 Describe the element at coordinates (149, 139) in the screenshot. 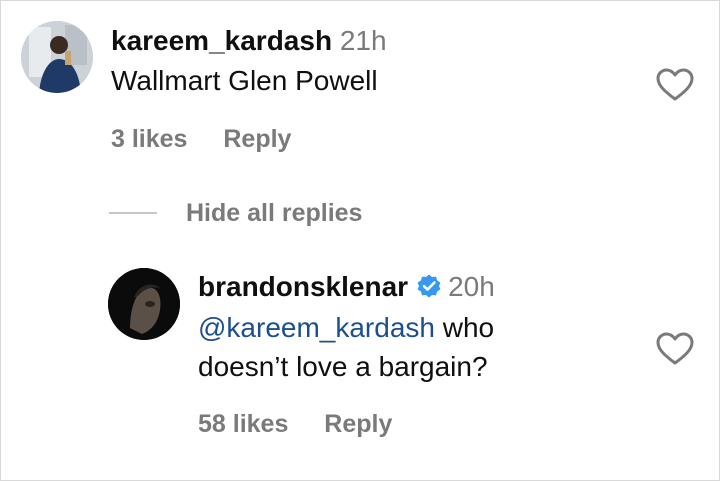

I see `comment-likes-count: 3 likes` at that location.